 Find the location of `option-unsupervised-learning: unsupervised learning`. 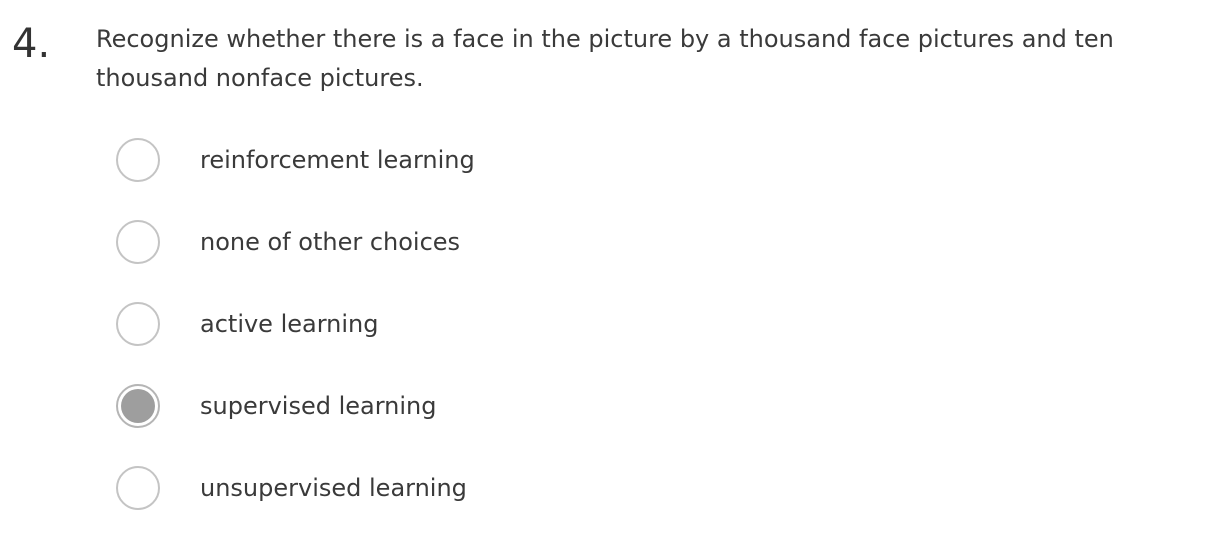

option-unsupervised-learning: unsupervised learning is located at coordinates (295, 488).